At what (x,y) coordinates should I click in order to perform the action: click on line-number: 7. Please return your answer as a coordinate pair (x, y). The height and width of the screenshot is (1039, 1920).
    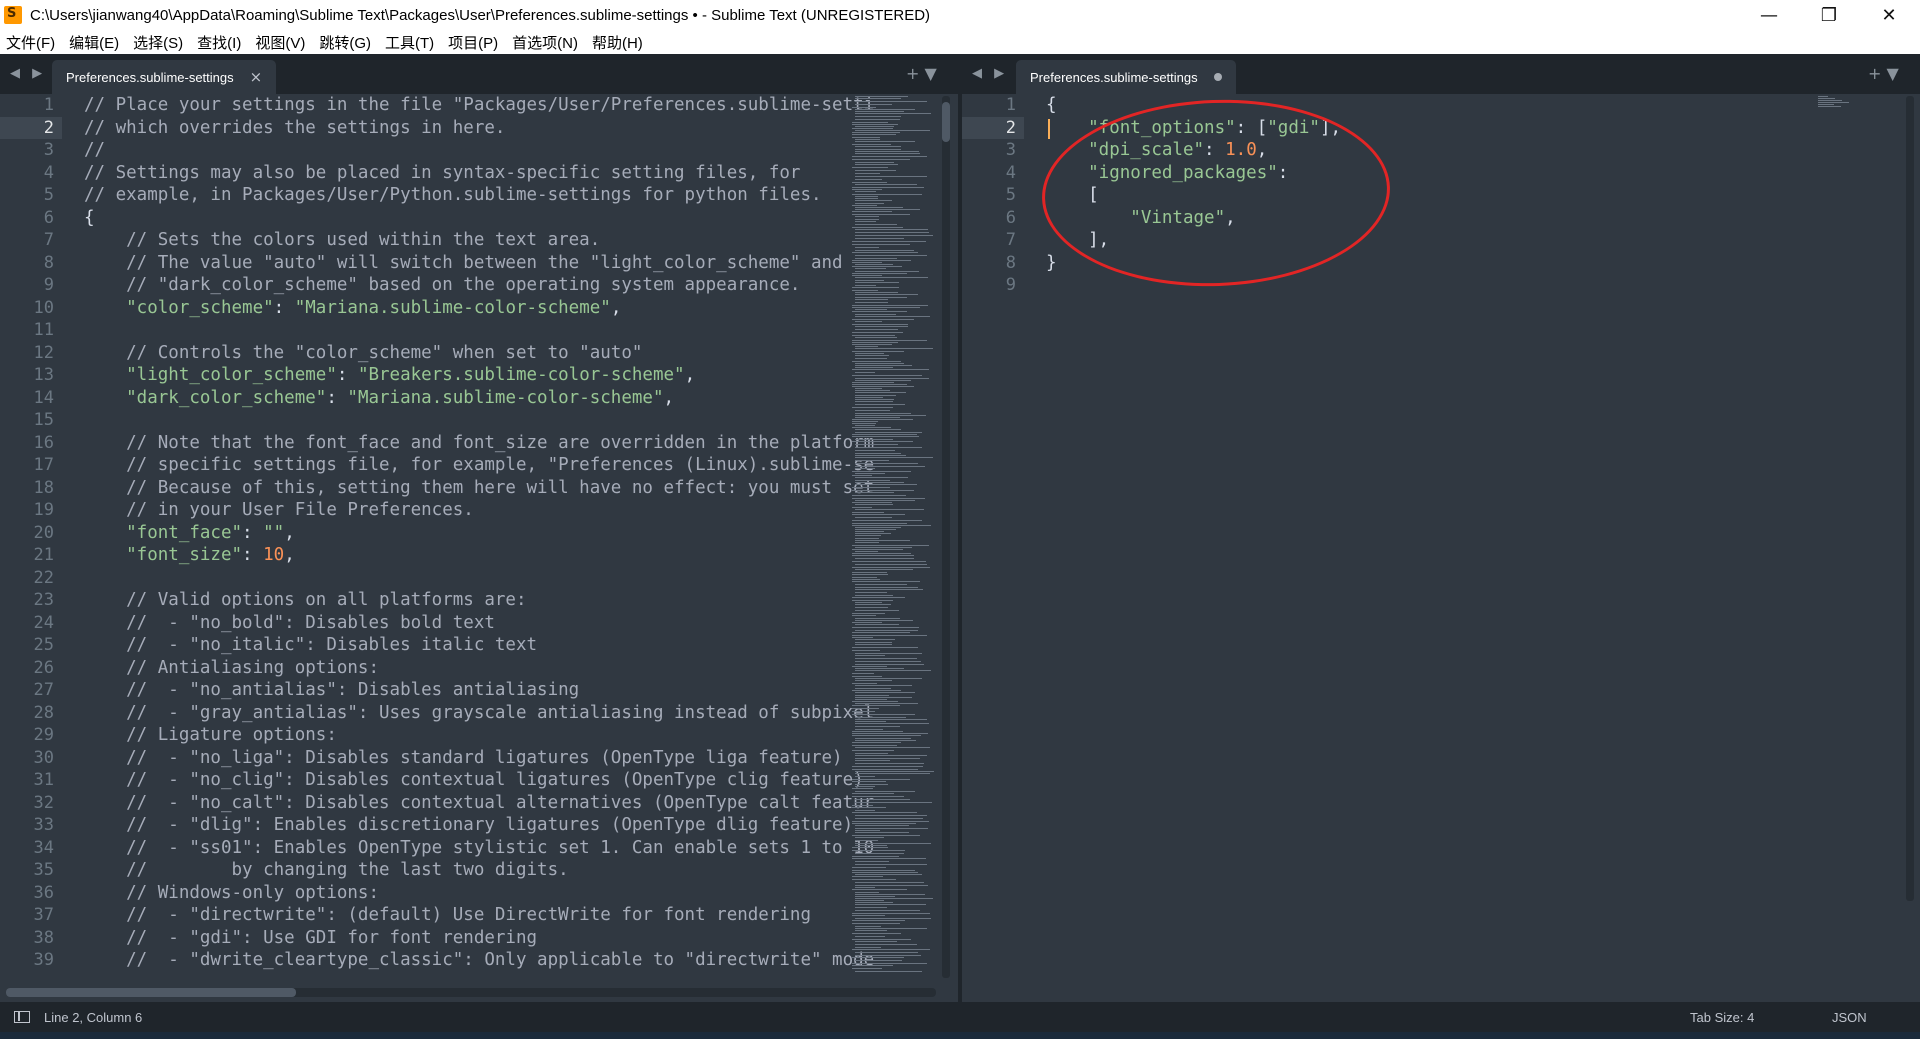
    Looking at the image, I should click on (1010, 240).